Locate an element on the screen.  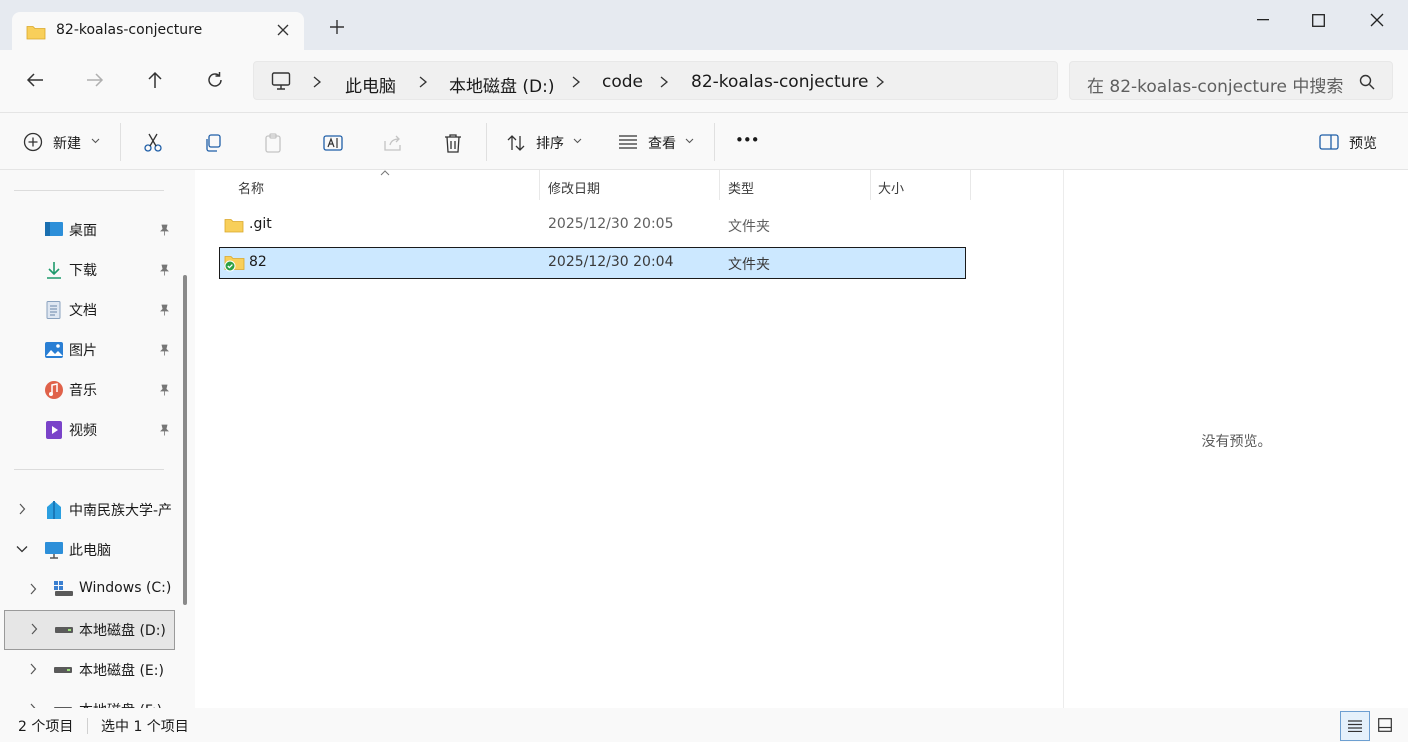
delete-icon is located at coordinates (453, 143).